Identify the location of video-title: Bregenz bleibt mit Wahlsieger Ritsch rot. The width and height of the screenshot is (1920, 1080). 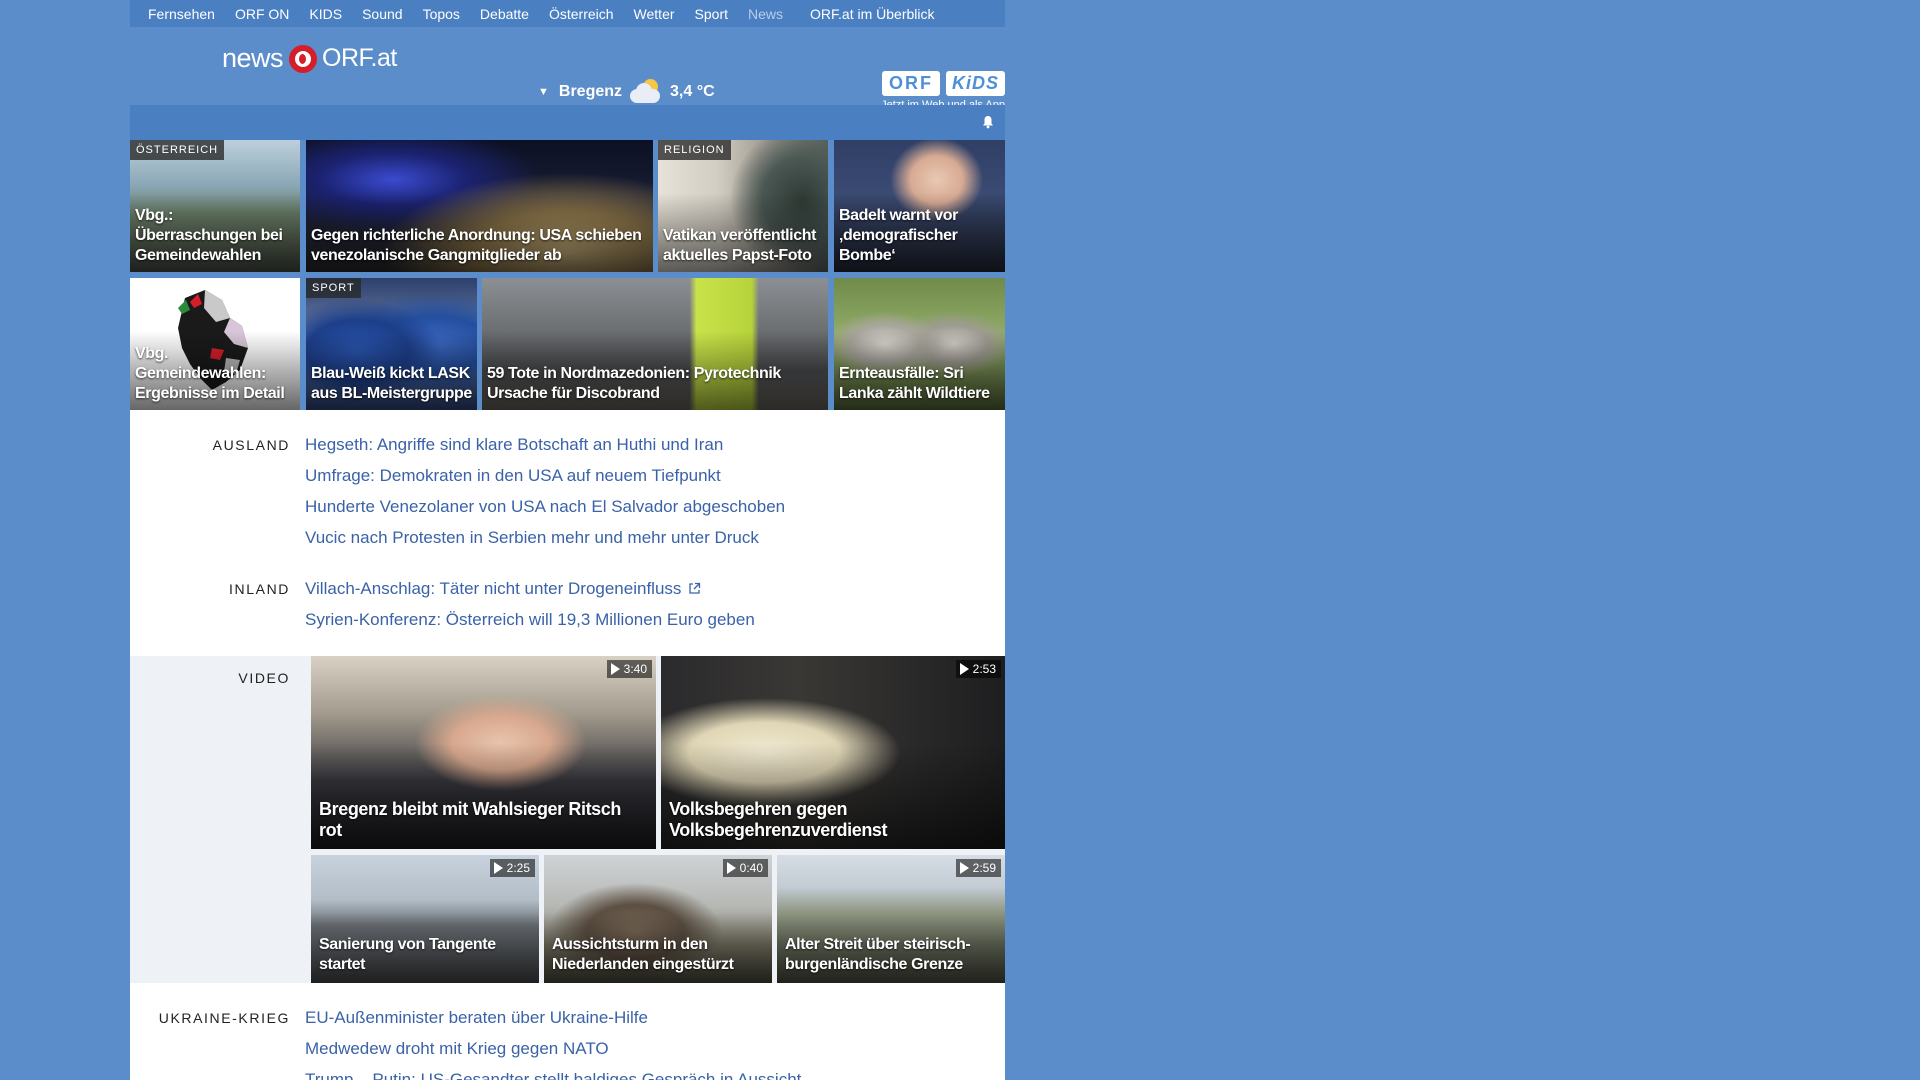
(470, 819).